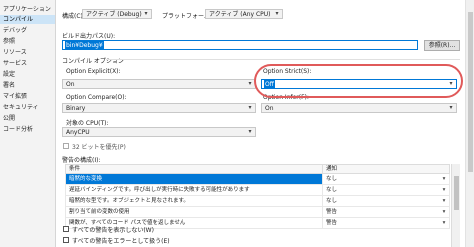  I want to click on disable-warnings-checkbox, so click(66, 229).